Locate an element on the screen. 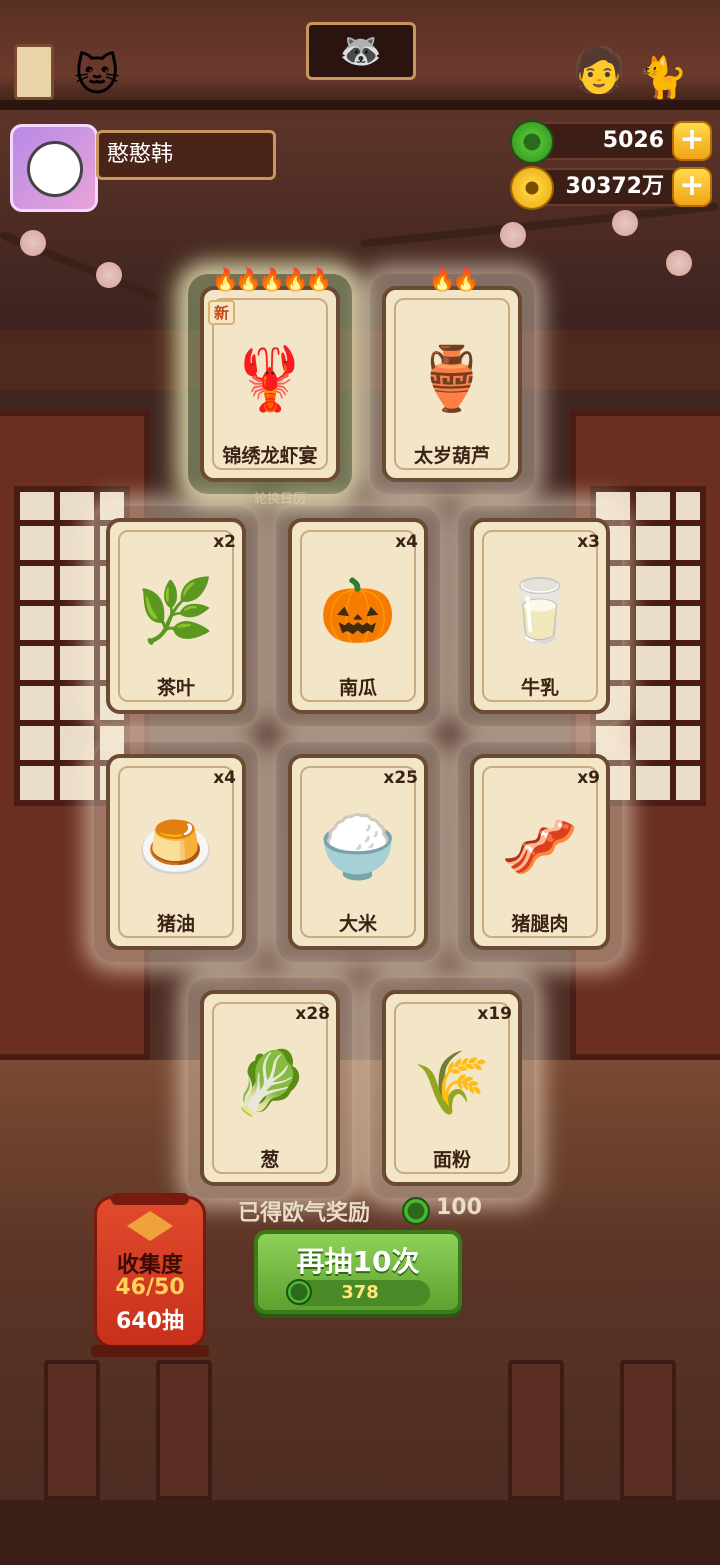 Image resolution: width=720 pixels, height=1565 pixels. cat-icon: 🐱 is located at coordinates (97, 75).